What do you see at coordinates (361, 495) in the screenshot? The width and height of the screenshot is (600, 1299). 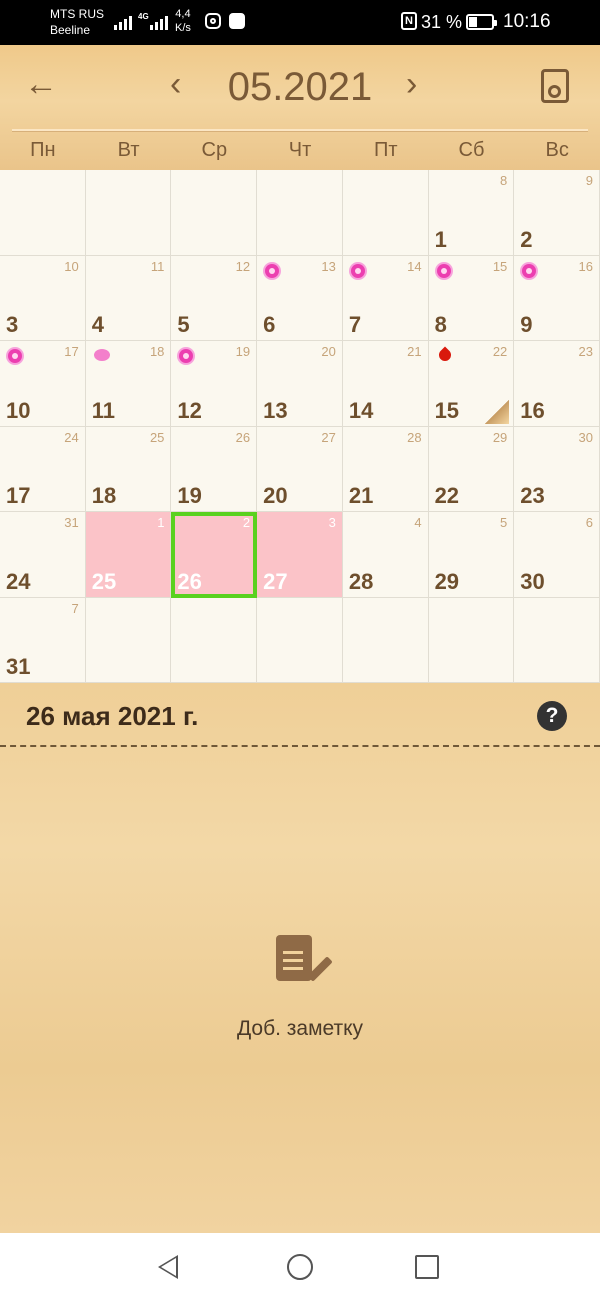 I see `day-number: 21` at bounding box center [361, 495].